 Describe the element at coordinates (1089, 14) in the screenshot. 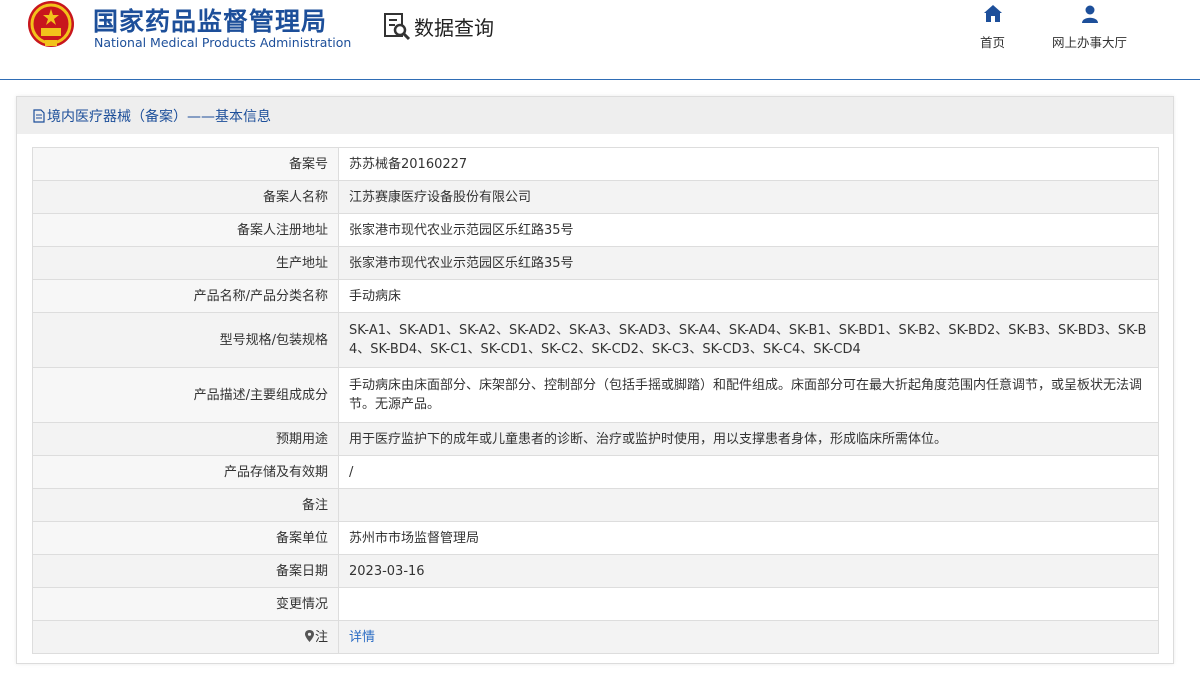

I see `user-icon` at that location.